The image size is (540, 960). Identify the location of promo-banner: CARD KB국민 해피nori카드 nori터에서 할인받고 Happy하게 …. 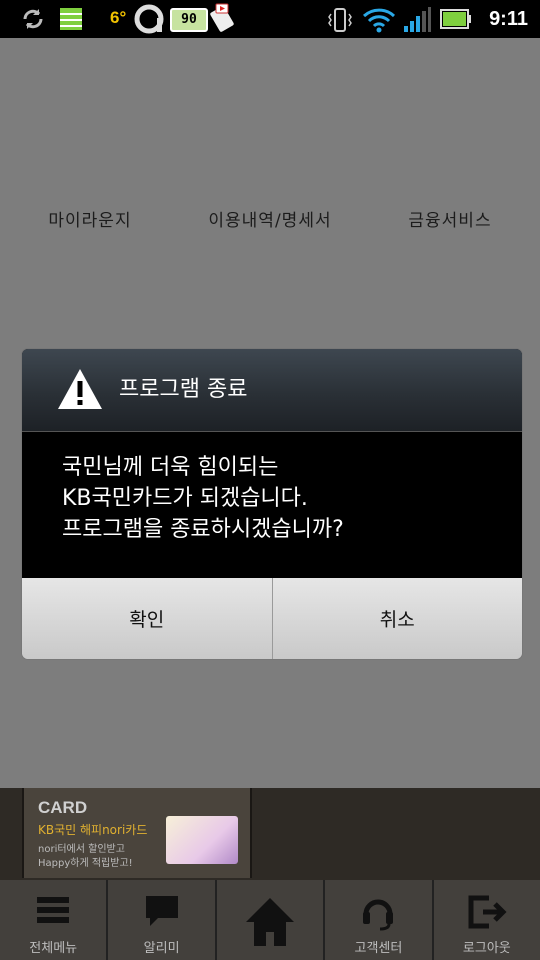
(270, 834).